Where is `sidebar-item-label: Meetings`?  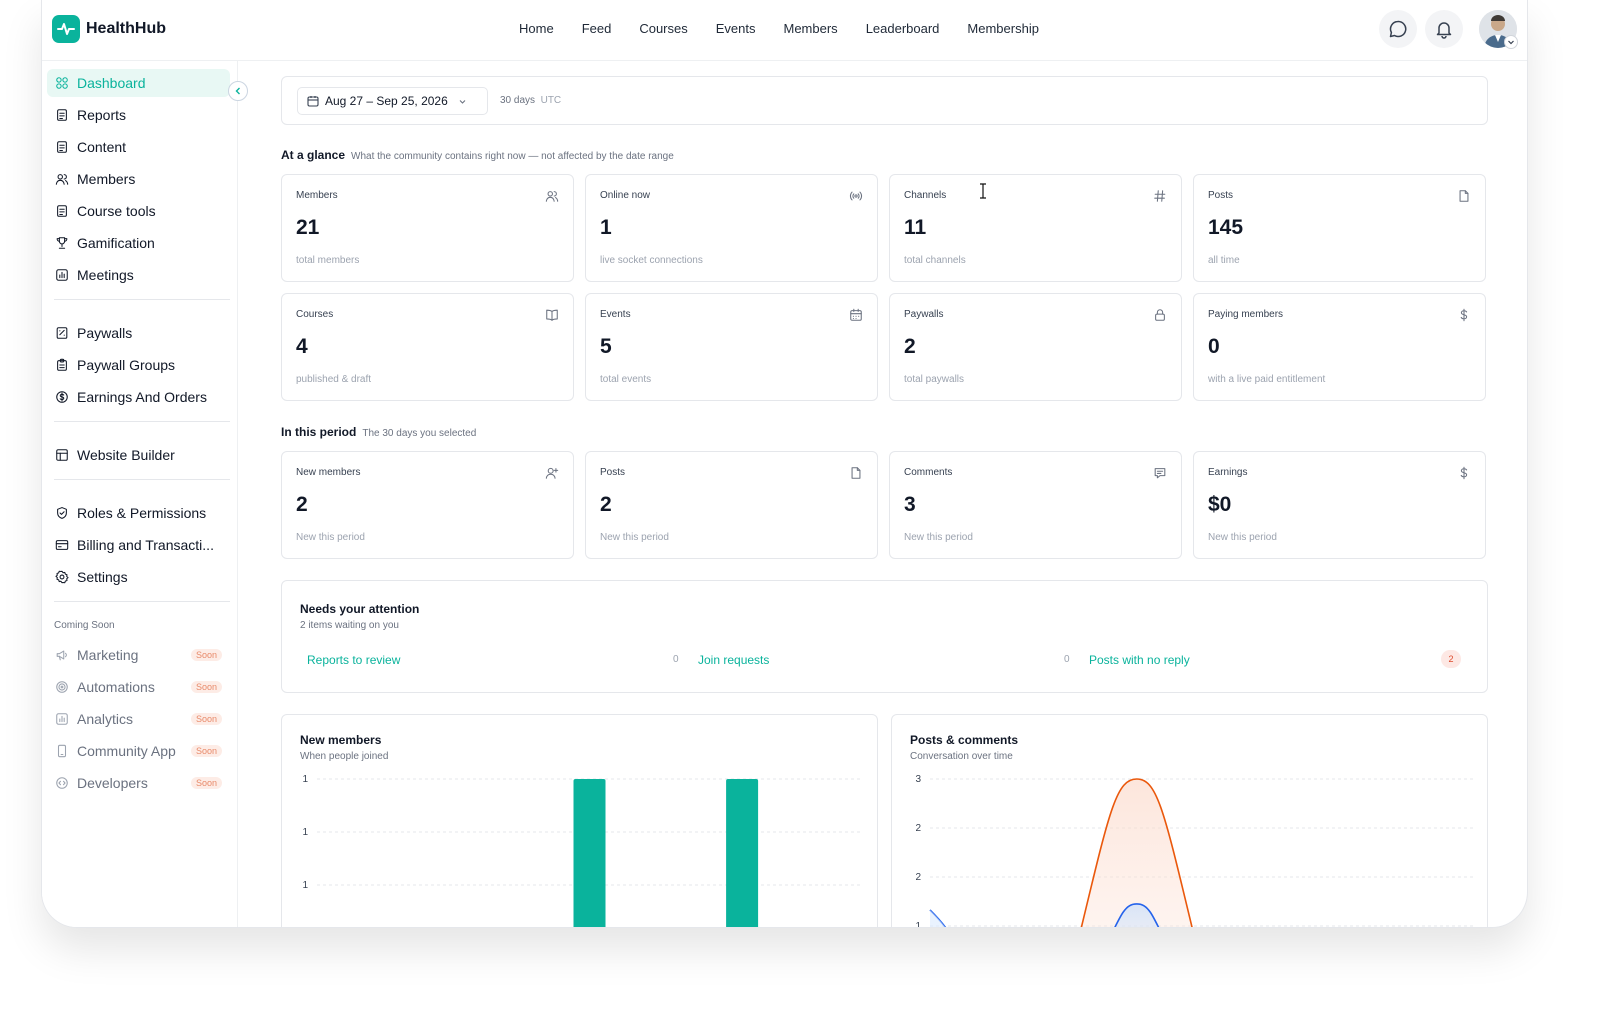
sidebar-item-label: Meetings is located at coordinates (105, 275).